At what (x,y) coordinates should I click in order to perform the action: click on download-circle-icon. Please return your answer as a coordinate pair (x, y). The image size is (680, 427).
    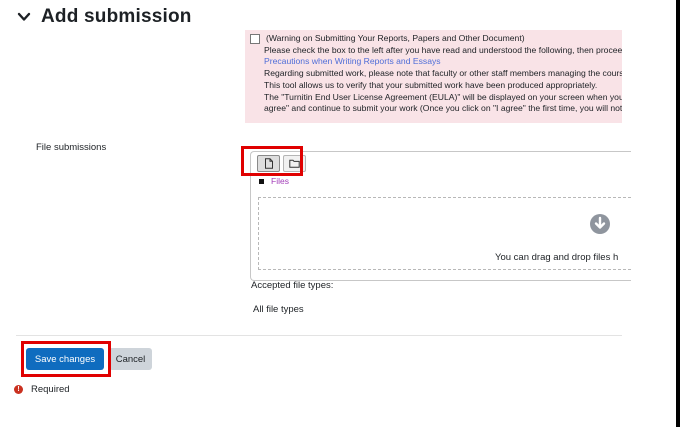
    Looking at the image, I should click on (600, 224).